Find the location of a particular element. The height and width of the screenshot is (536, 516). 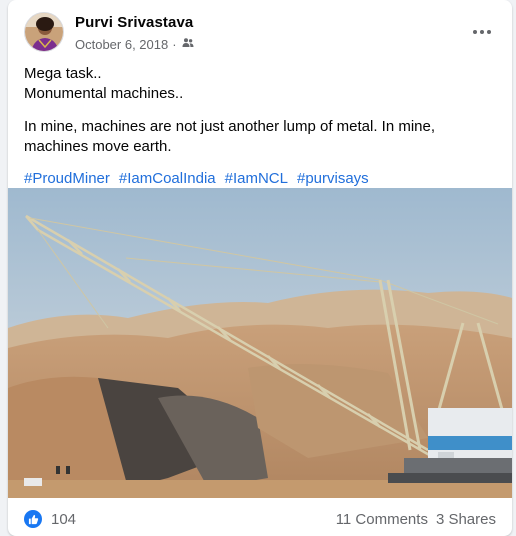

more-options-icon is located at coordinates (482, 32).